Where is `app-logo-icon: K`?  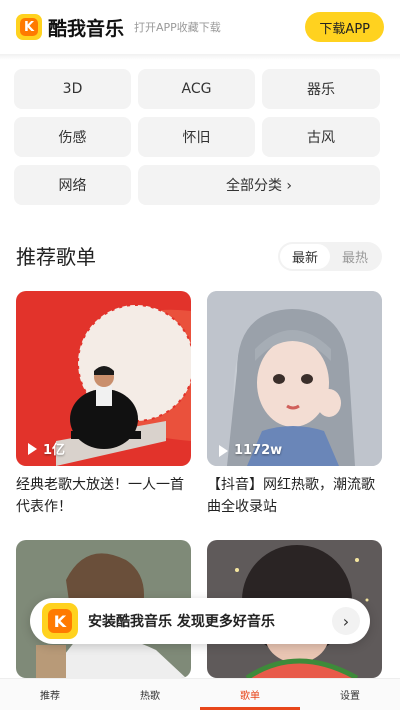 app-logo-icon: K is located at coordinates (29, 27).